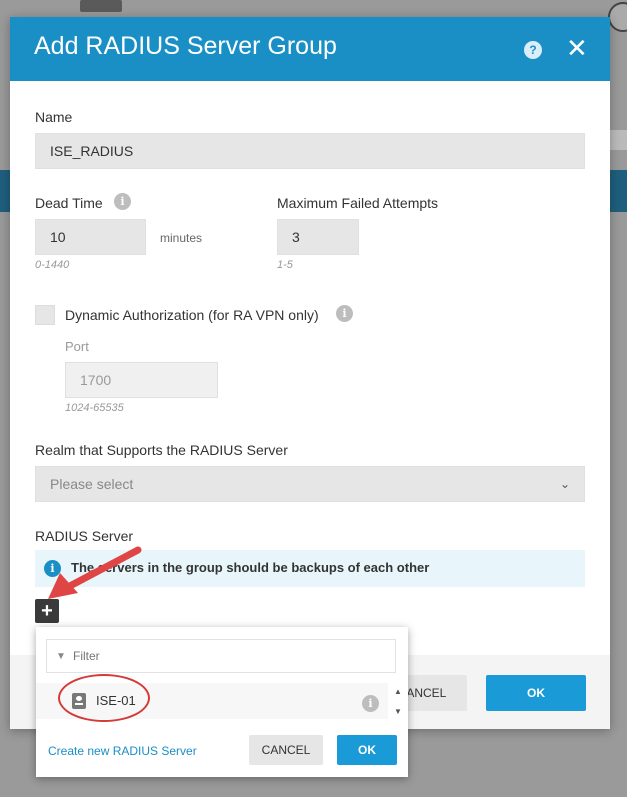 The height and width of the screenshot is (797, 627). Describe the element at coordinates (358, 203) in the screenshot. I see `max-failed-attempts-label: Maximum Failed Attempts` at that location.